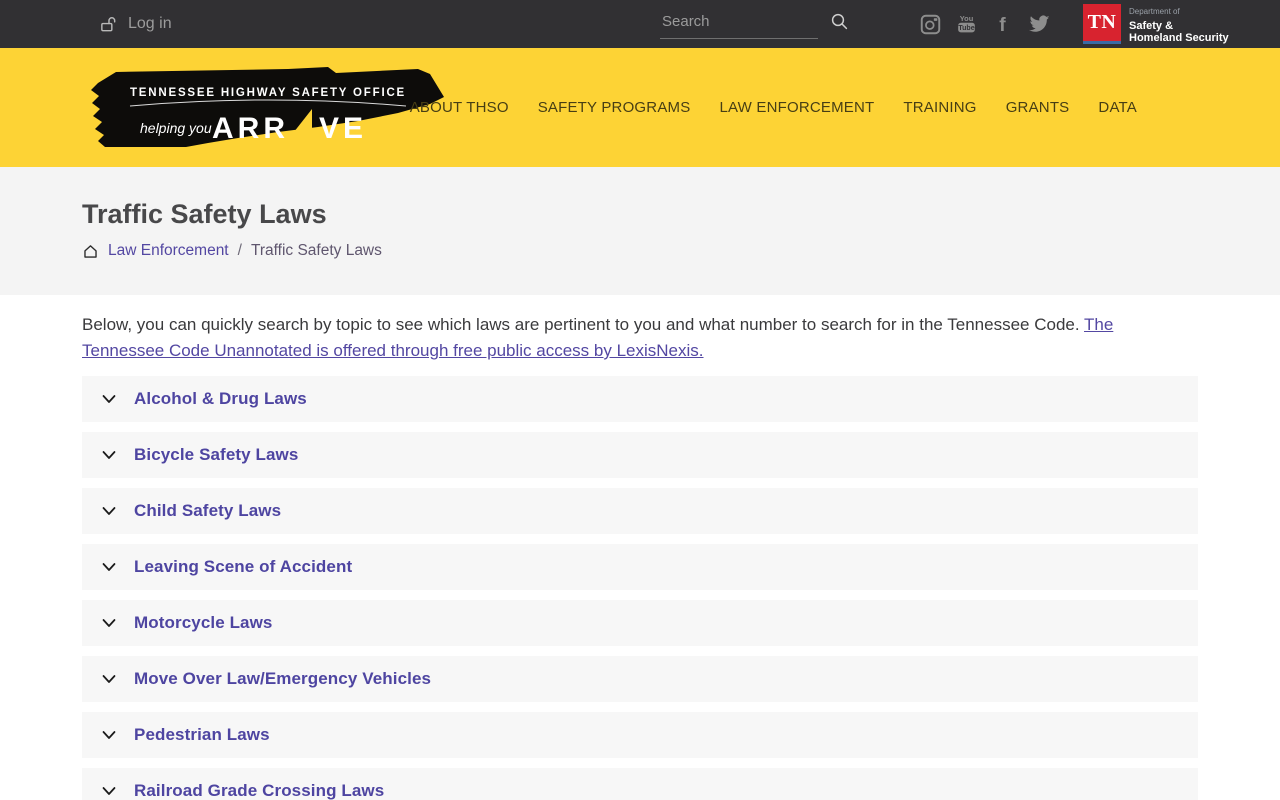 This screenshot has height=800, width=1280. I want to click on nav-training: TRAINING, so click(939, 107).